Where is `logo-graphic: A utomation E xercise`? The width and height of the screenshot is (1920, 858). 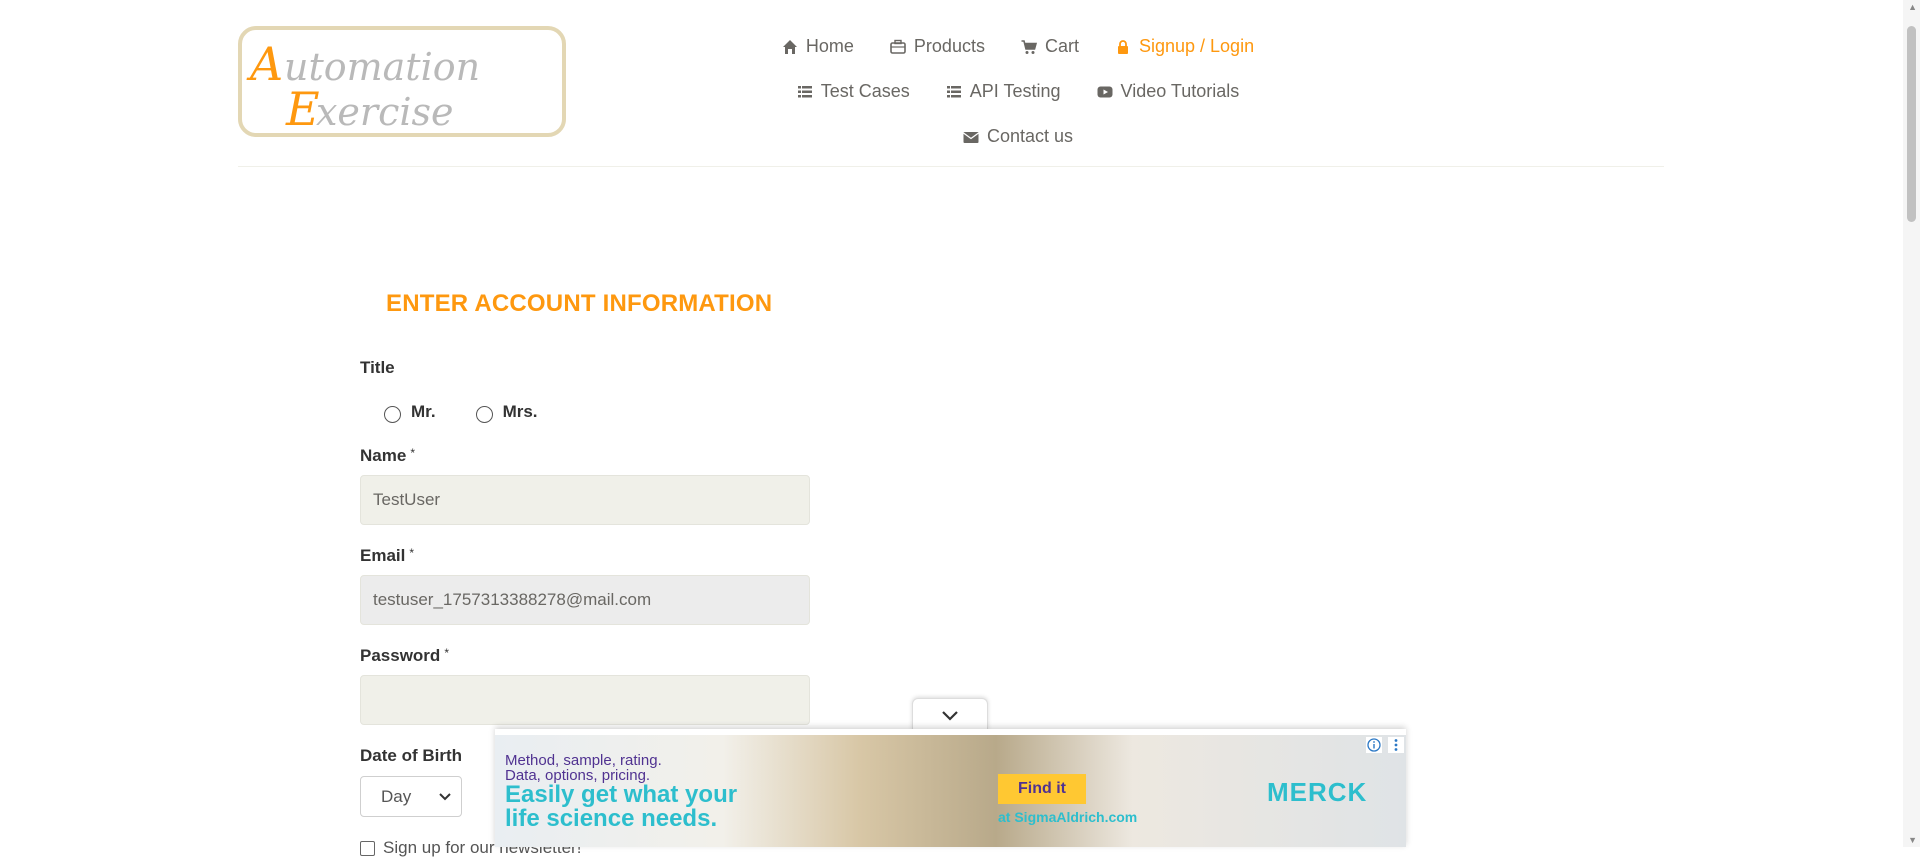 logo-graphic: A utomation E xercise is located at coordinates (363, 85).